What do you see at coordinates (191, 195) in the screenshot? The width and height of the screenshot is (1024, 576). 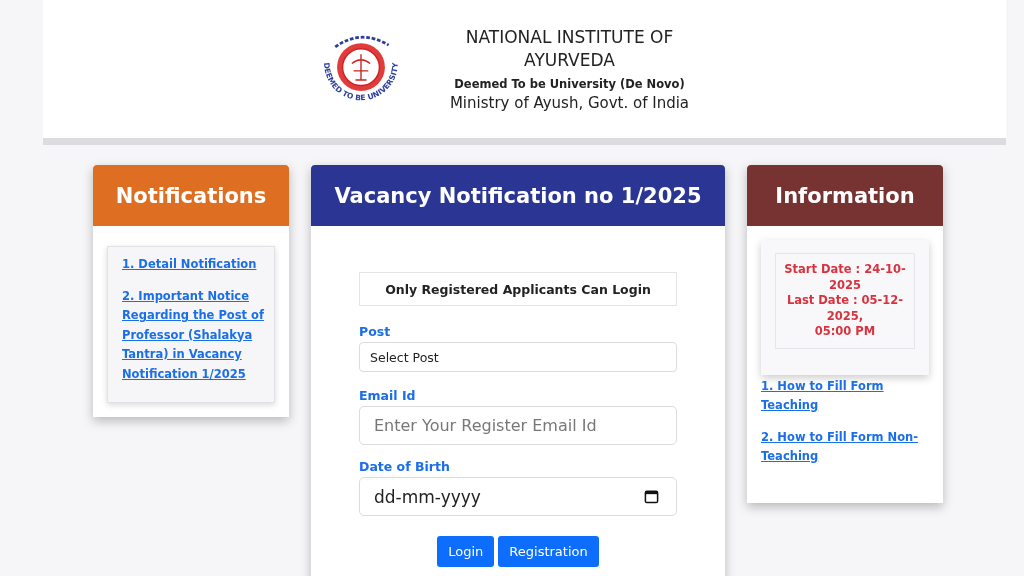 I see `card-header: Notifications` at bounding box center [191, 195].